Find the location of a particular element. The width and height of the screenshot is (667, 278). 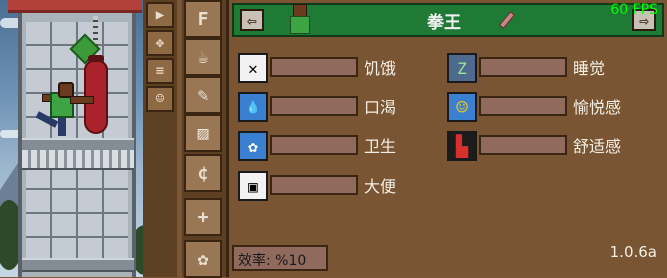

need-joy: ☺ 愉悦感 is located at coordinates (547, 107).